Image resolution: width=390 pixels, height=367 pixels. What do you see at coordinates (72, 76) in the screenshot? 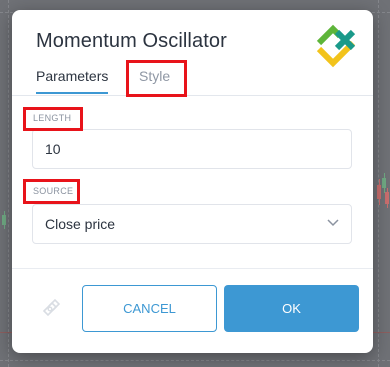
I see `tab-parameters-label: Parameters` at bounding box center [72, 76].